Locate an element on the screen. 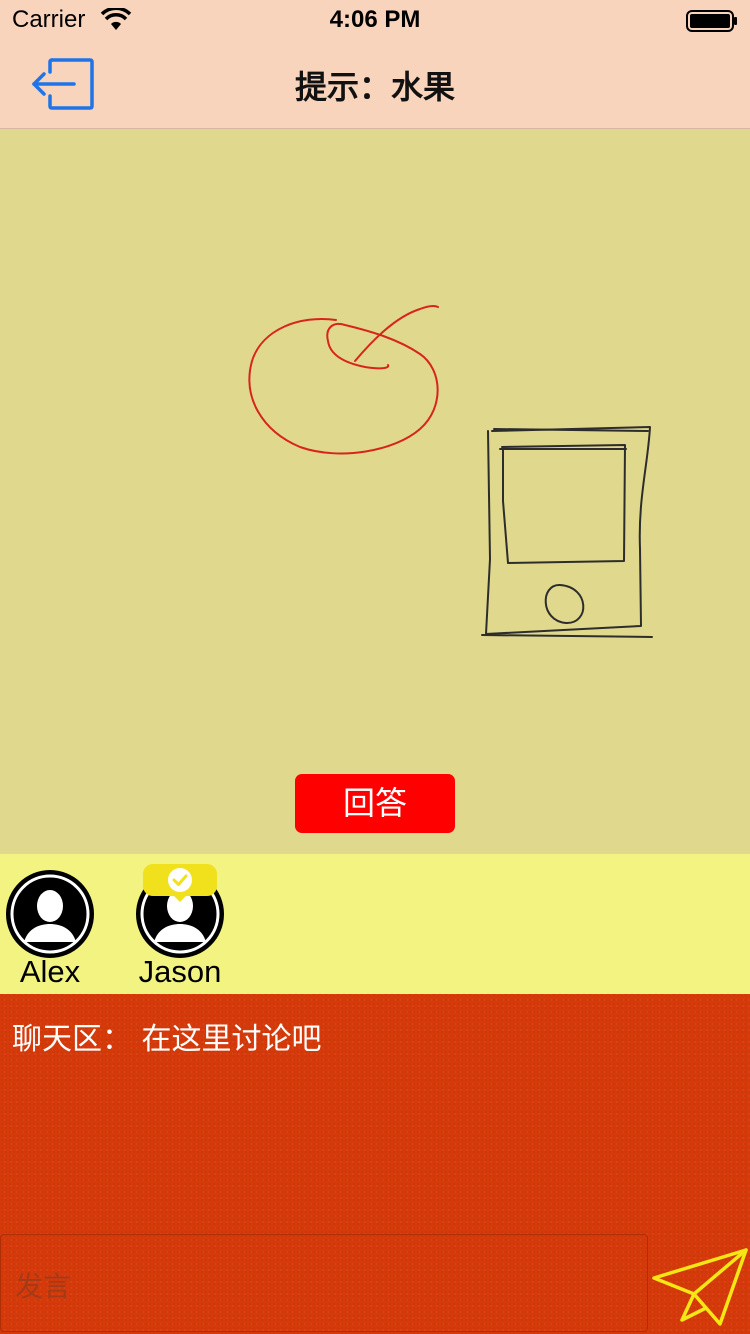  player-alex: Alex is located at coordinates (55, 924).